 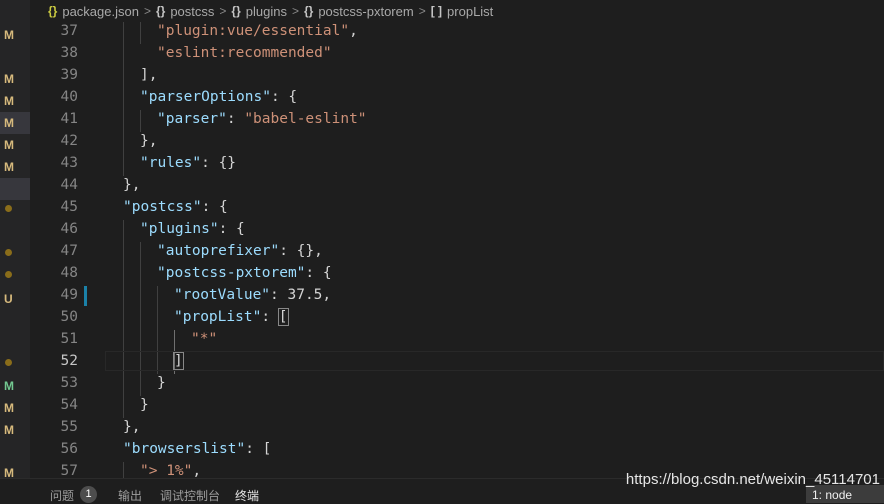 What do you see at coordinates (457, 273) in the screenshot?
I see `code-line: 48 "postcss-pxtorem": {` at bounding box center [457, 273].